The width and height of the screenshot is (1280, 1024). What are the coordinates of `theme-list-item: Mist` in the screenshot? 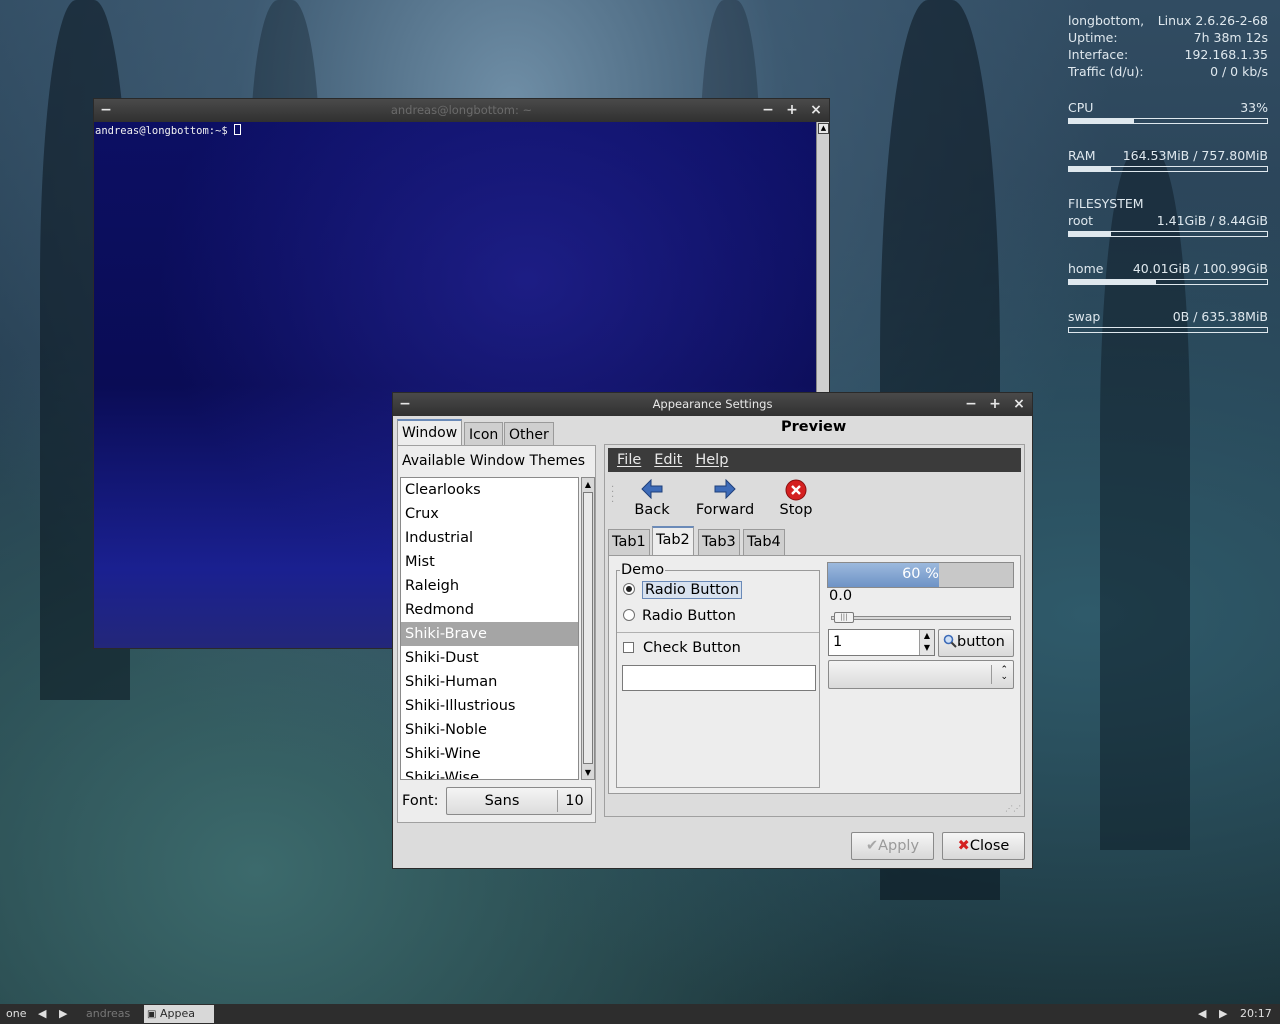 It's located at (489, 562).